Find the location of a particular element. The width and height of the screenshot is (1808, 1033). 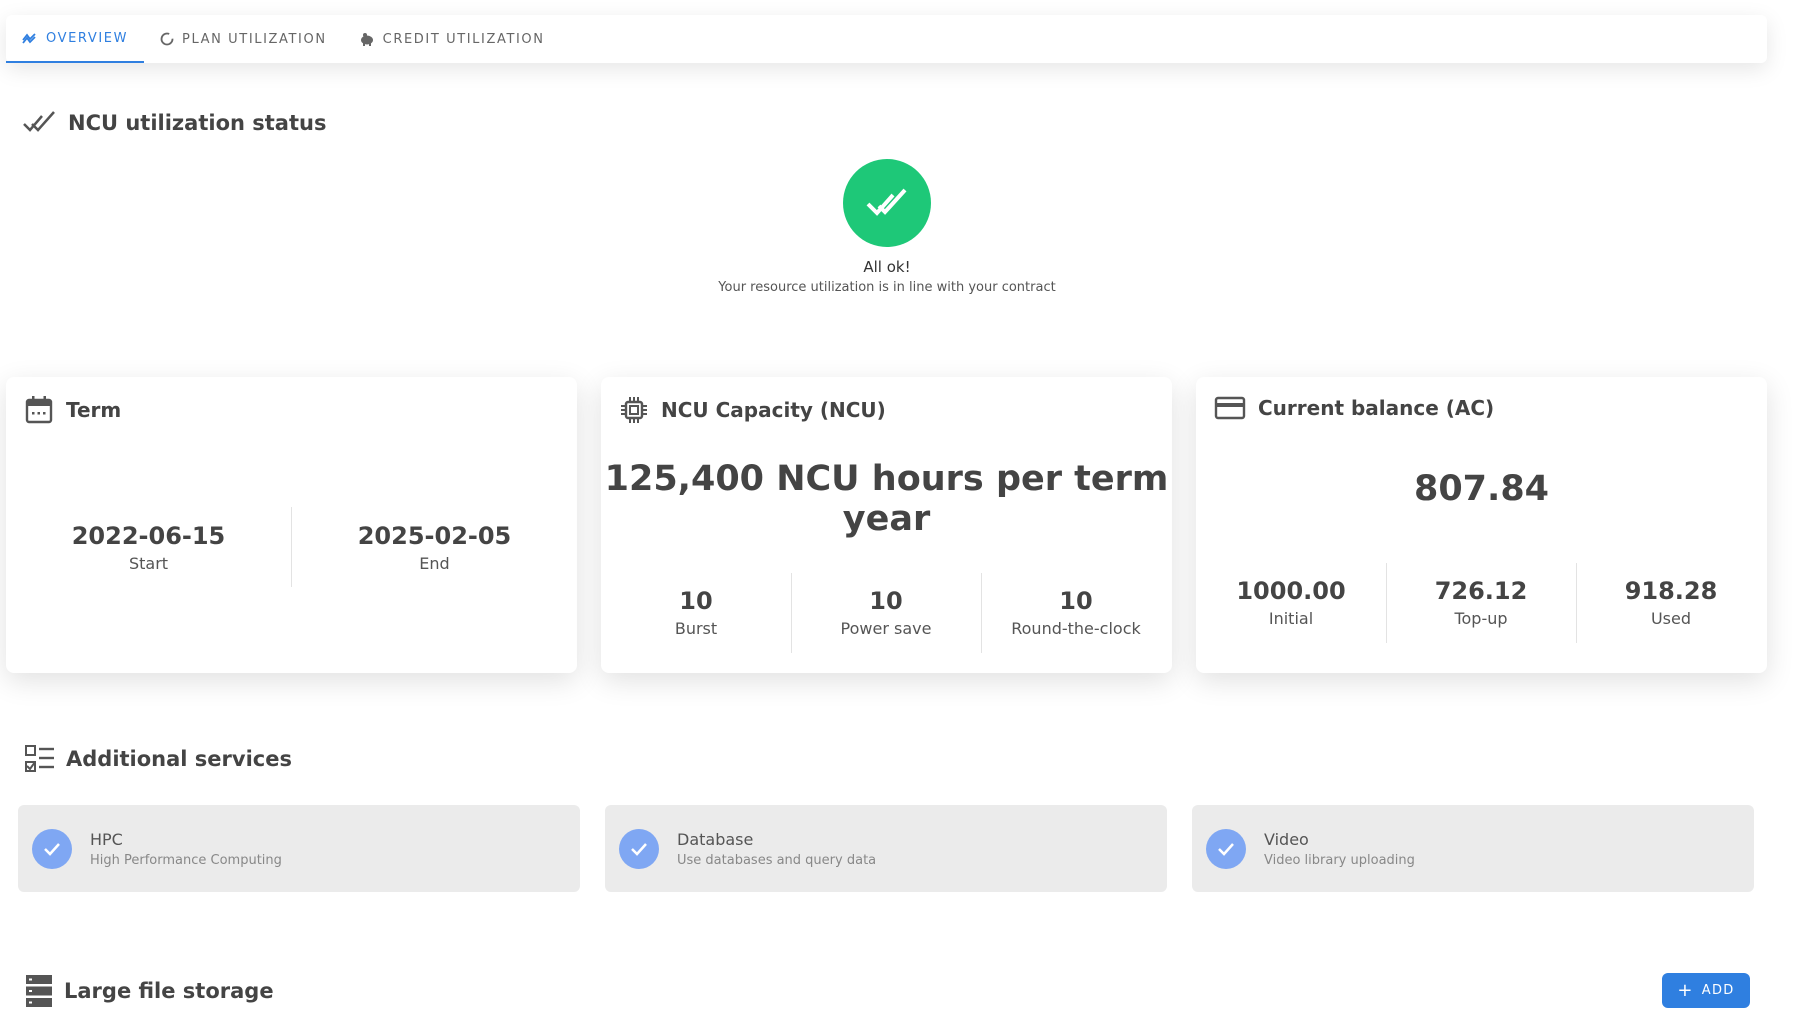

term-start-value: 2022-06-15 is located at coordinates (148, 536).